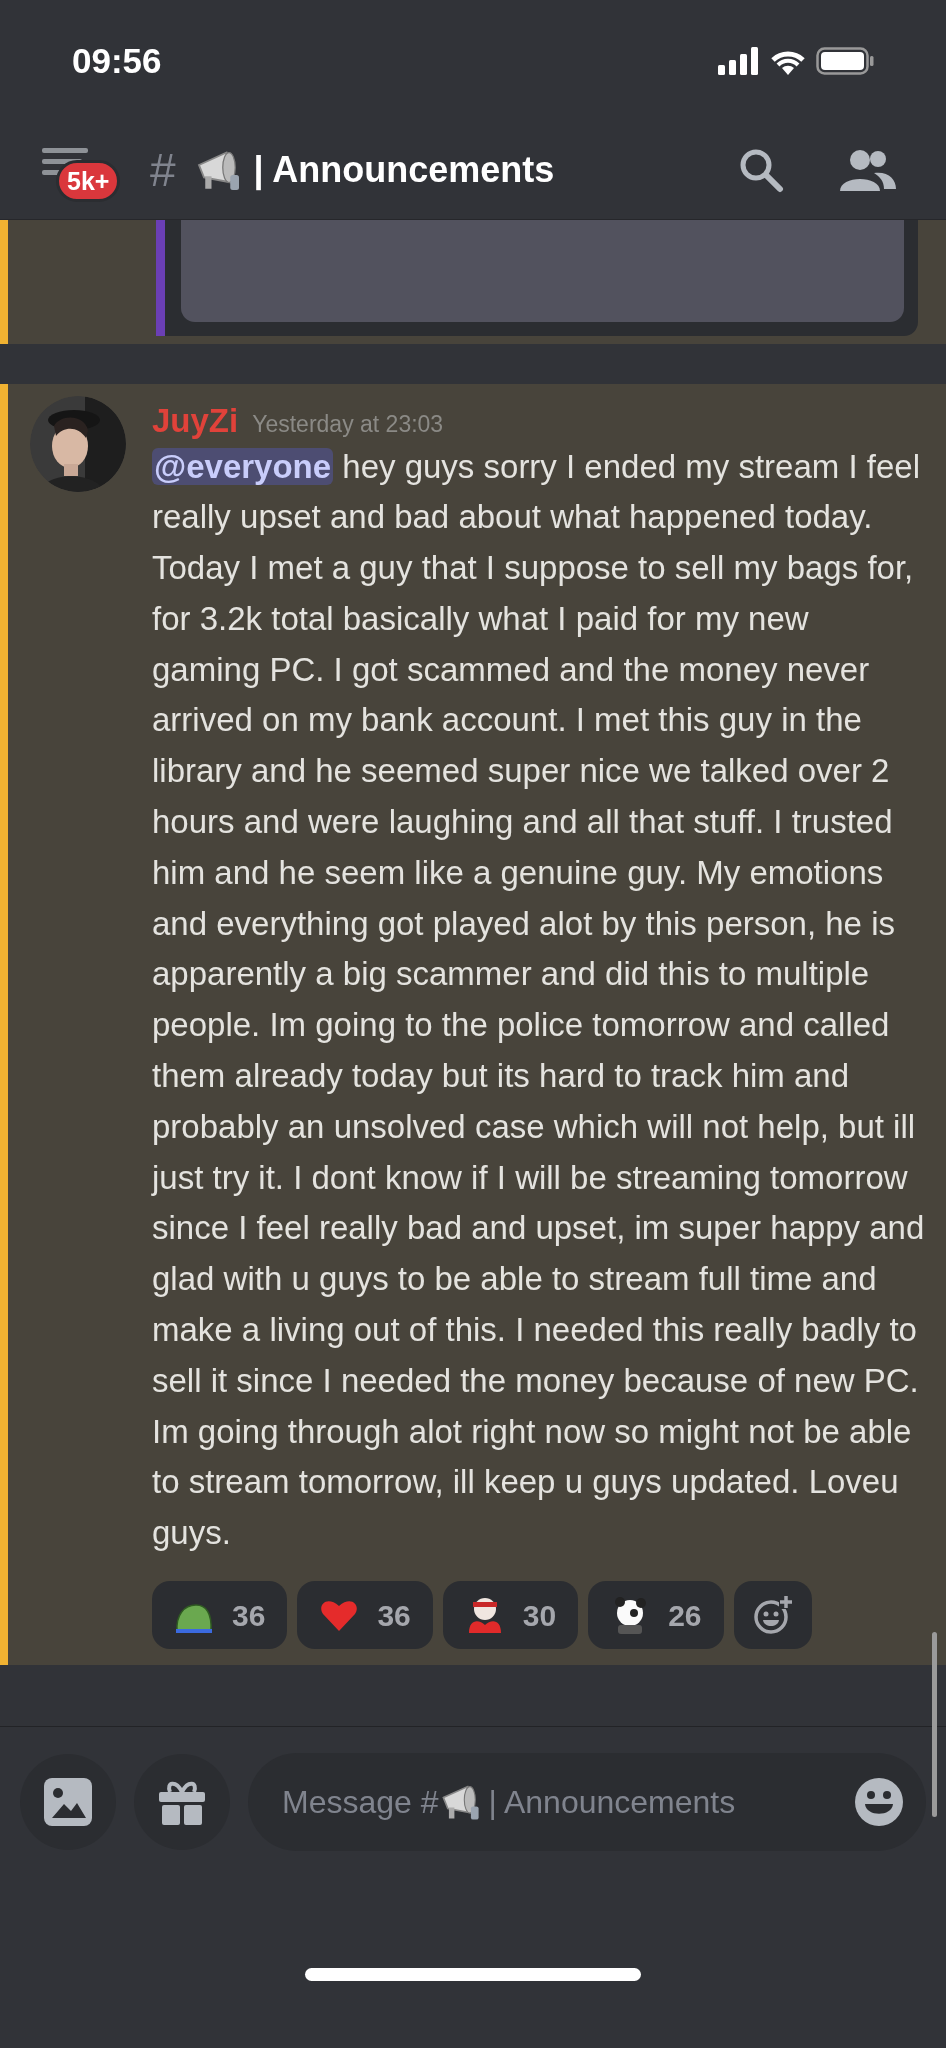 The height and width of the screenshot is (2048, 946). What do you see at coordinates (868, 169) in the screenshot?
I see `members-icon` at bounding box center [868, 169].